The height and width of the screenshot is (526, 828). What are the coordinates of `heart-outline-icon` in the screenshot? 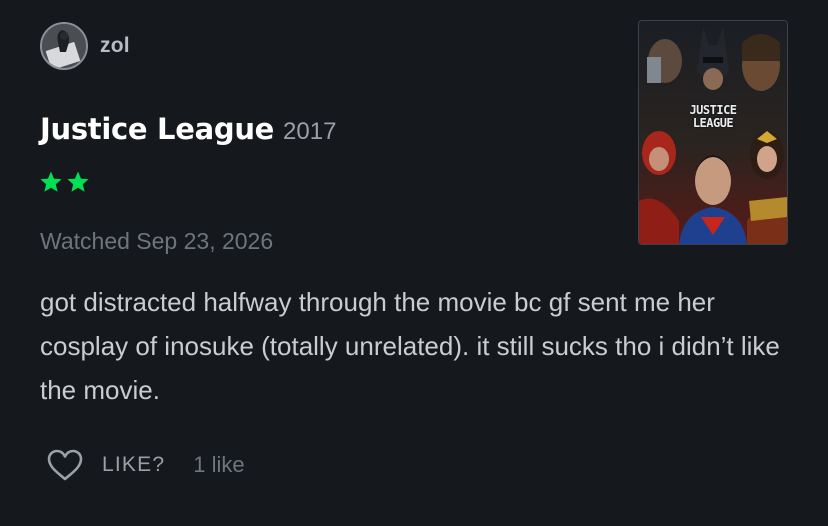 It's located at (65, 465).